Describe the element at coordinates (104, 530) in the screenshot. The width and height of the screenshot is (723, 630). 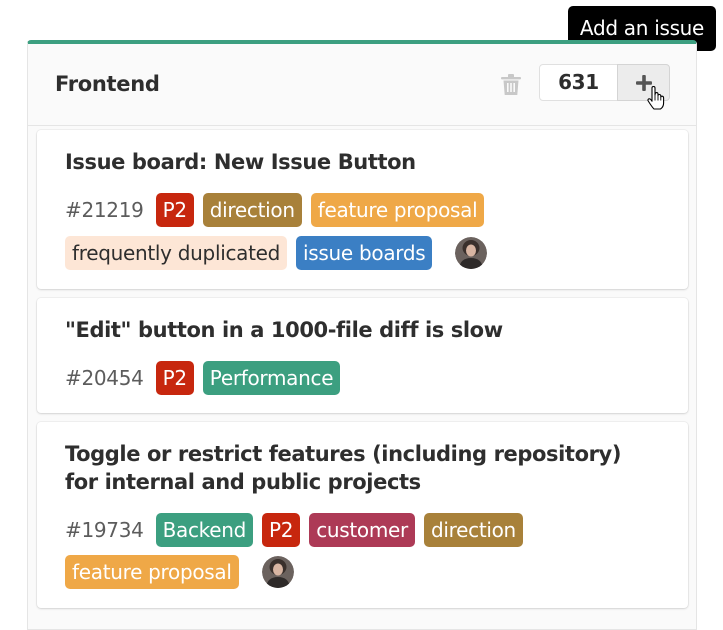
I see `issue-number: #19734` at that location.